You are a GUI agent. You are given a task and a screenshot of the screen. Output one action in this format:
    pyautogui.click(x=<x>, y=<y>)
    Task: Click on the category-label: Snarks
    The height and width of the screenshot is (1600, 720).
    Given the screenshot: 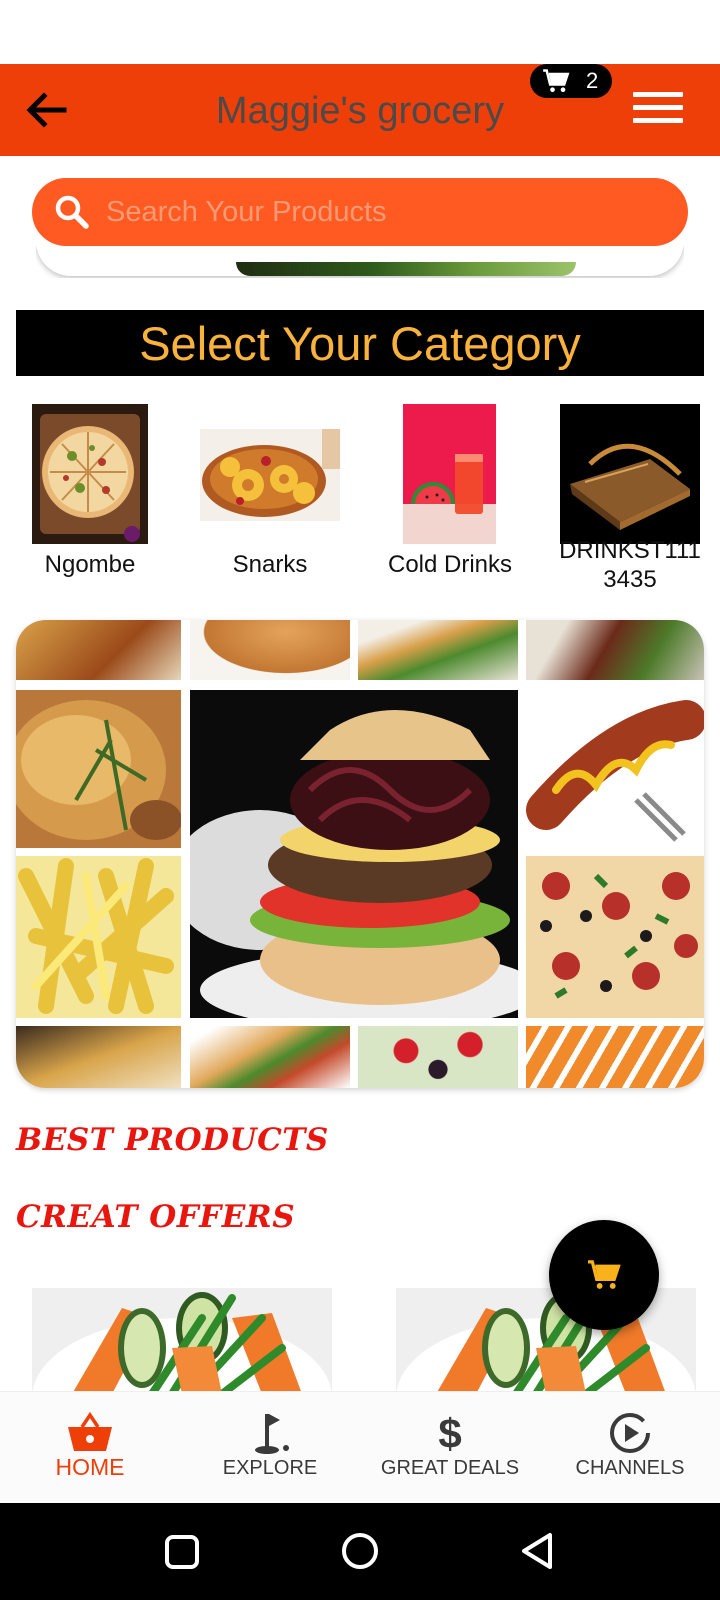 What is the action you would take?
    pyautogui.click(x=270, y=564)
    